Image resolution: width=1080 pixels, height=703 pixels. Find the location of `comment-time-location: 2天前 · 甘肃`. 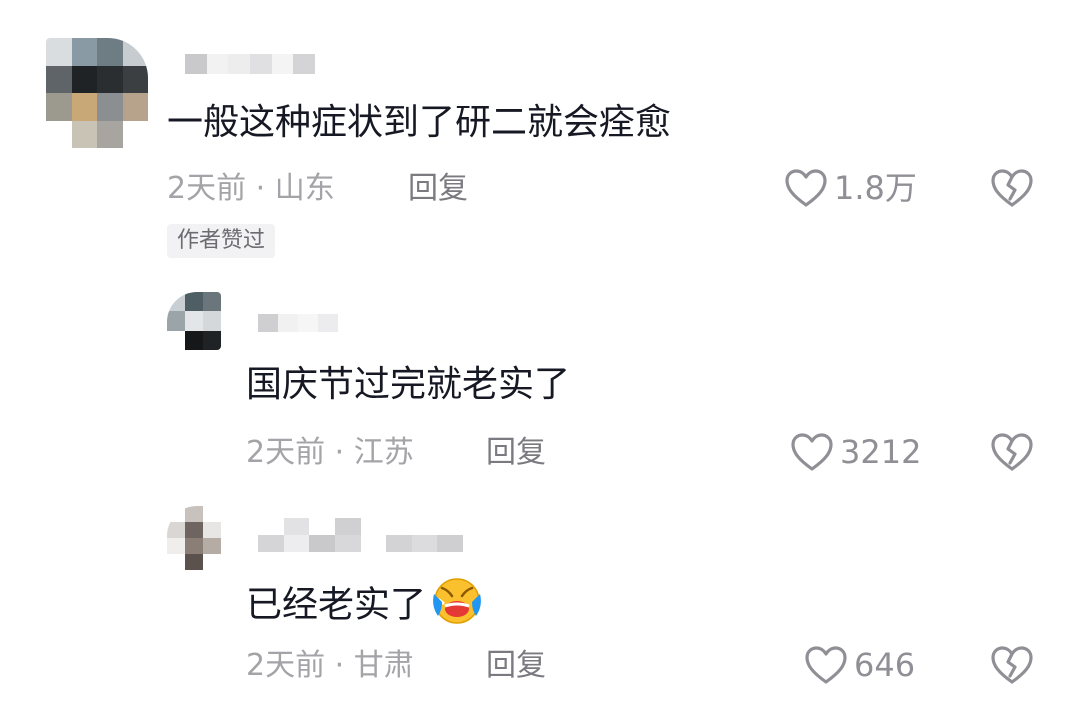

comment-time-location: 2天前 · 甘肃 is located at coordinates (330, 665).